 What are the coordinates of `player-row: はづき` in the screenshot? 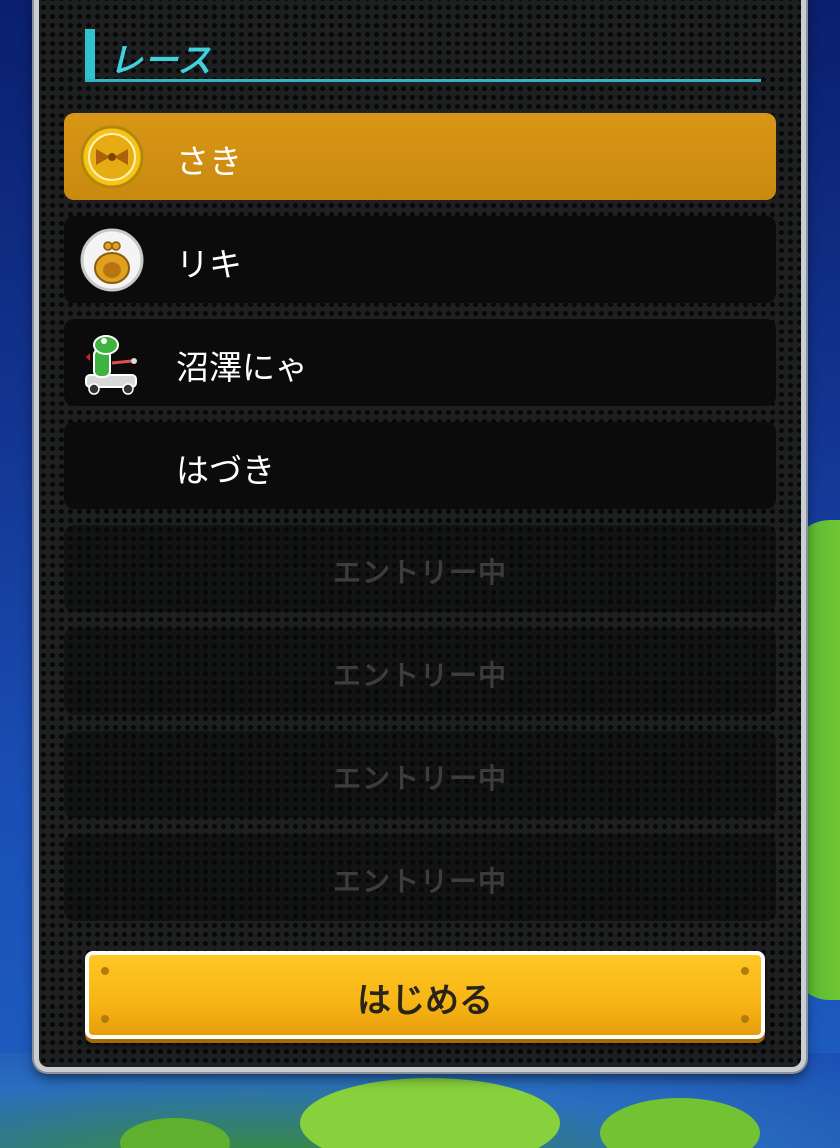 It's located at (420, 465).